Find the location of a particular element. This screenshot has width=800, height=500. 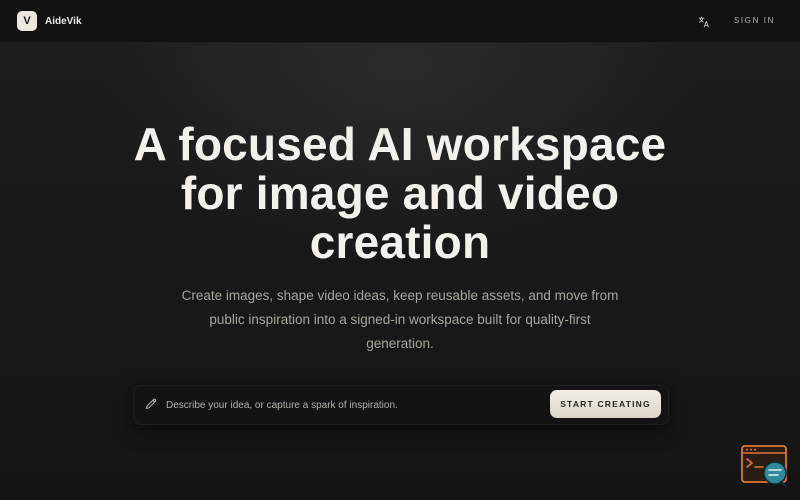

start-creating-button: START CREATING is located at coordinates (605, 404).